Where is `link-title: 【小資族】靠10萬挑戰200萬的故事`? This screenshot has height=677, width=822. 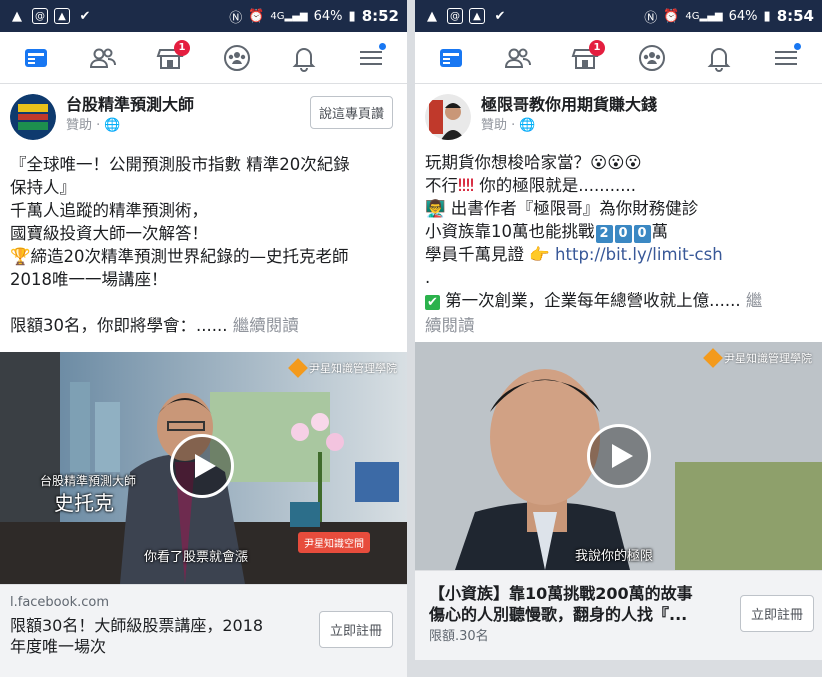 link-title: 【小資族】靠10萬挑戰200萬的故事 is located at coordinates (561, 593).